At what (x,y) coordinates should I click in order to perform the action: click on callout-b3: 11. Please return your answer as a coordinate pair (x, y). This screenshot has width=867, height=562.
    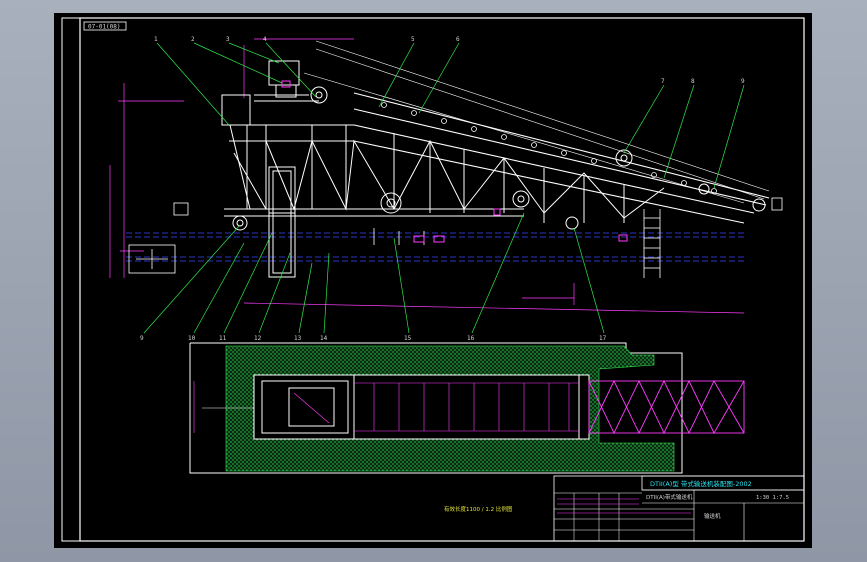
    Looking at the image, I should click on (223, 338).